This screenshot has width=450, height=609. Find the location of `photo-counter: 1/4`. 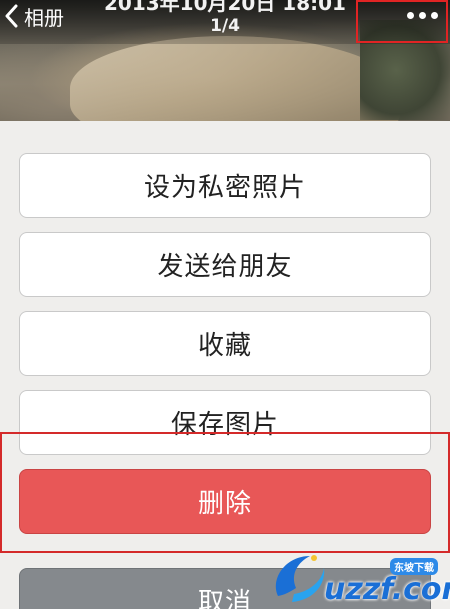

photo-counter: 1/4 is located at coordinates (225, 26).